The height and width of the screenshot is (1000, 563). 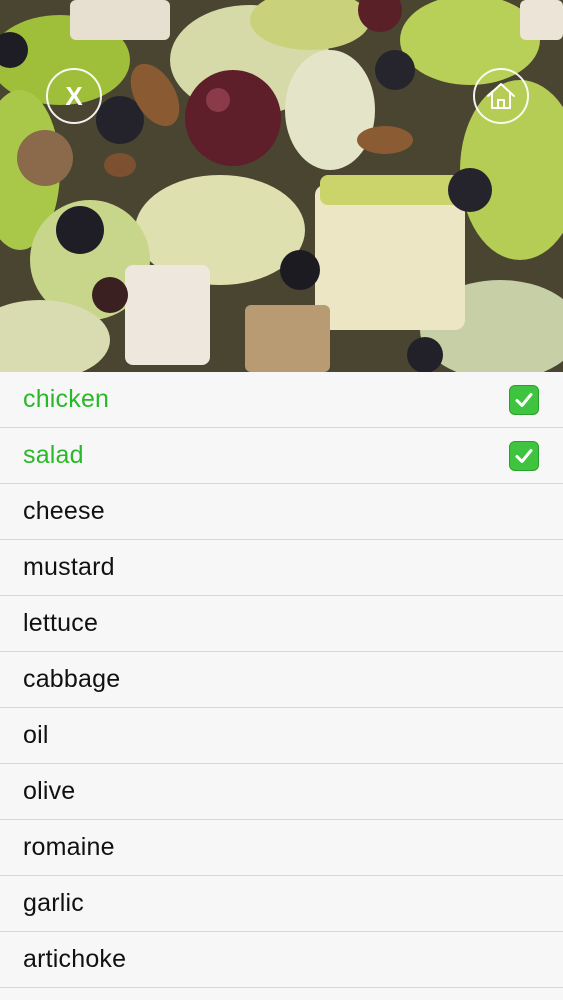 I want to click on list-item-label: lettuce, so click(x=61, y=623).